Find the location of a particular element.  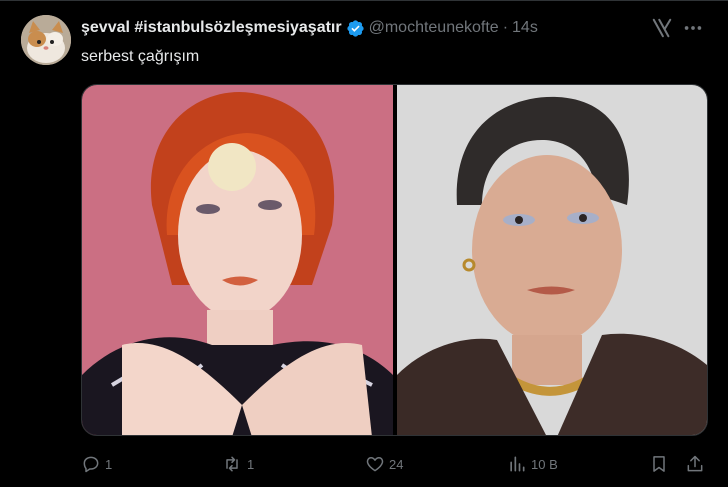

share-icon is located at coordinates (695, 464).